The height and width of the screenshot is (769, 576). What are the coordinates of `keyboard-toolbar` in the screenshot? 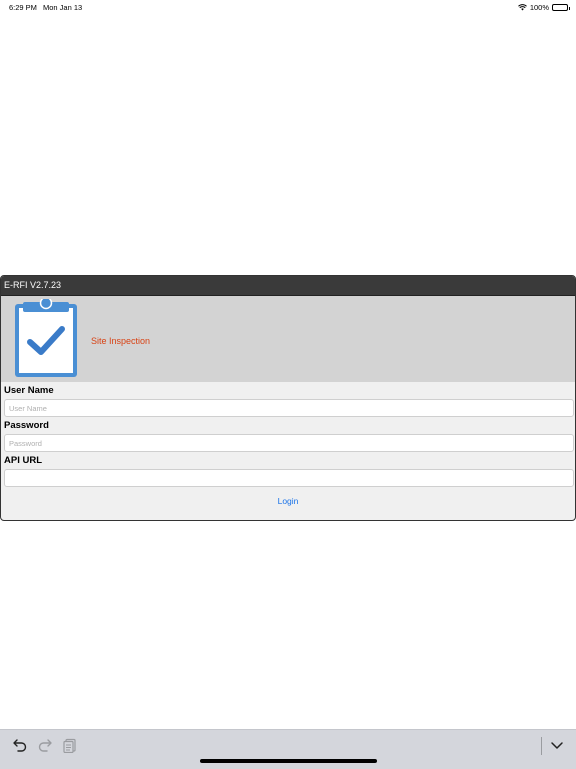 It's located at (288, 749).